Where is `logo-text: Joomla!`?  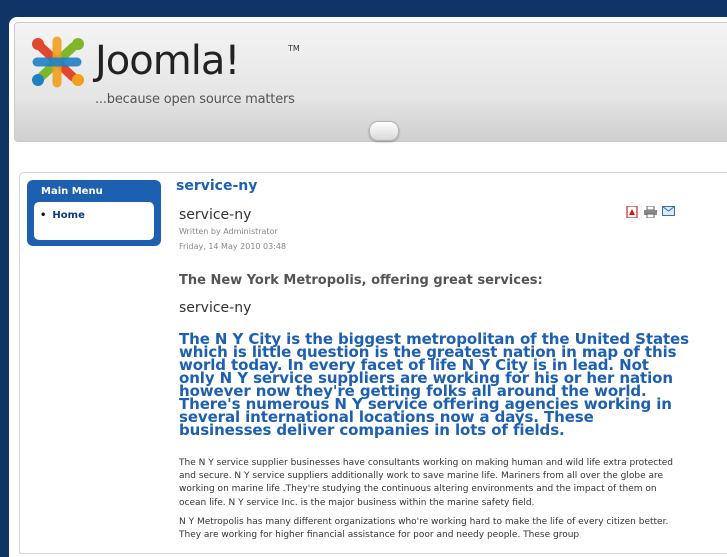
logo-text: Joomla! is located at coordinates (167, 61).